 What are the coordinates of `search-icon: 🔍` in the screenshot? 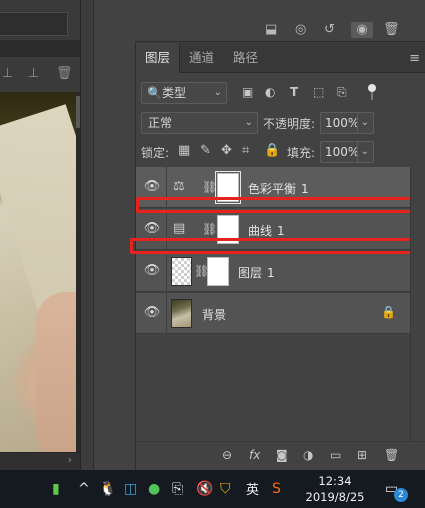 It's located at (154, 93).